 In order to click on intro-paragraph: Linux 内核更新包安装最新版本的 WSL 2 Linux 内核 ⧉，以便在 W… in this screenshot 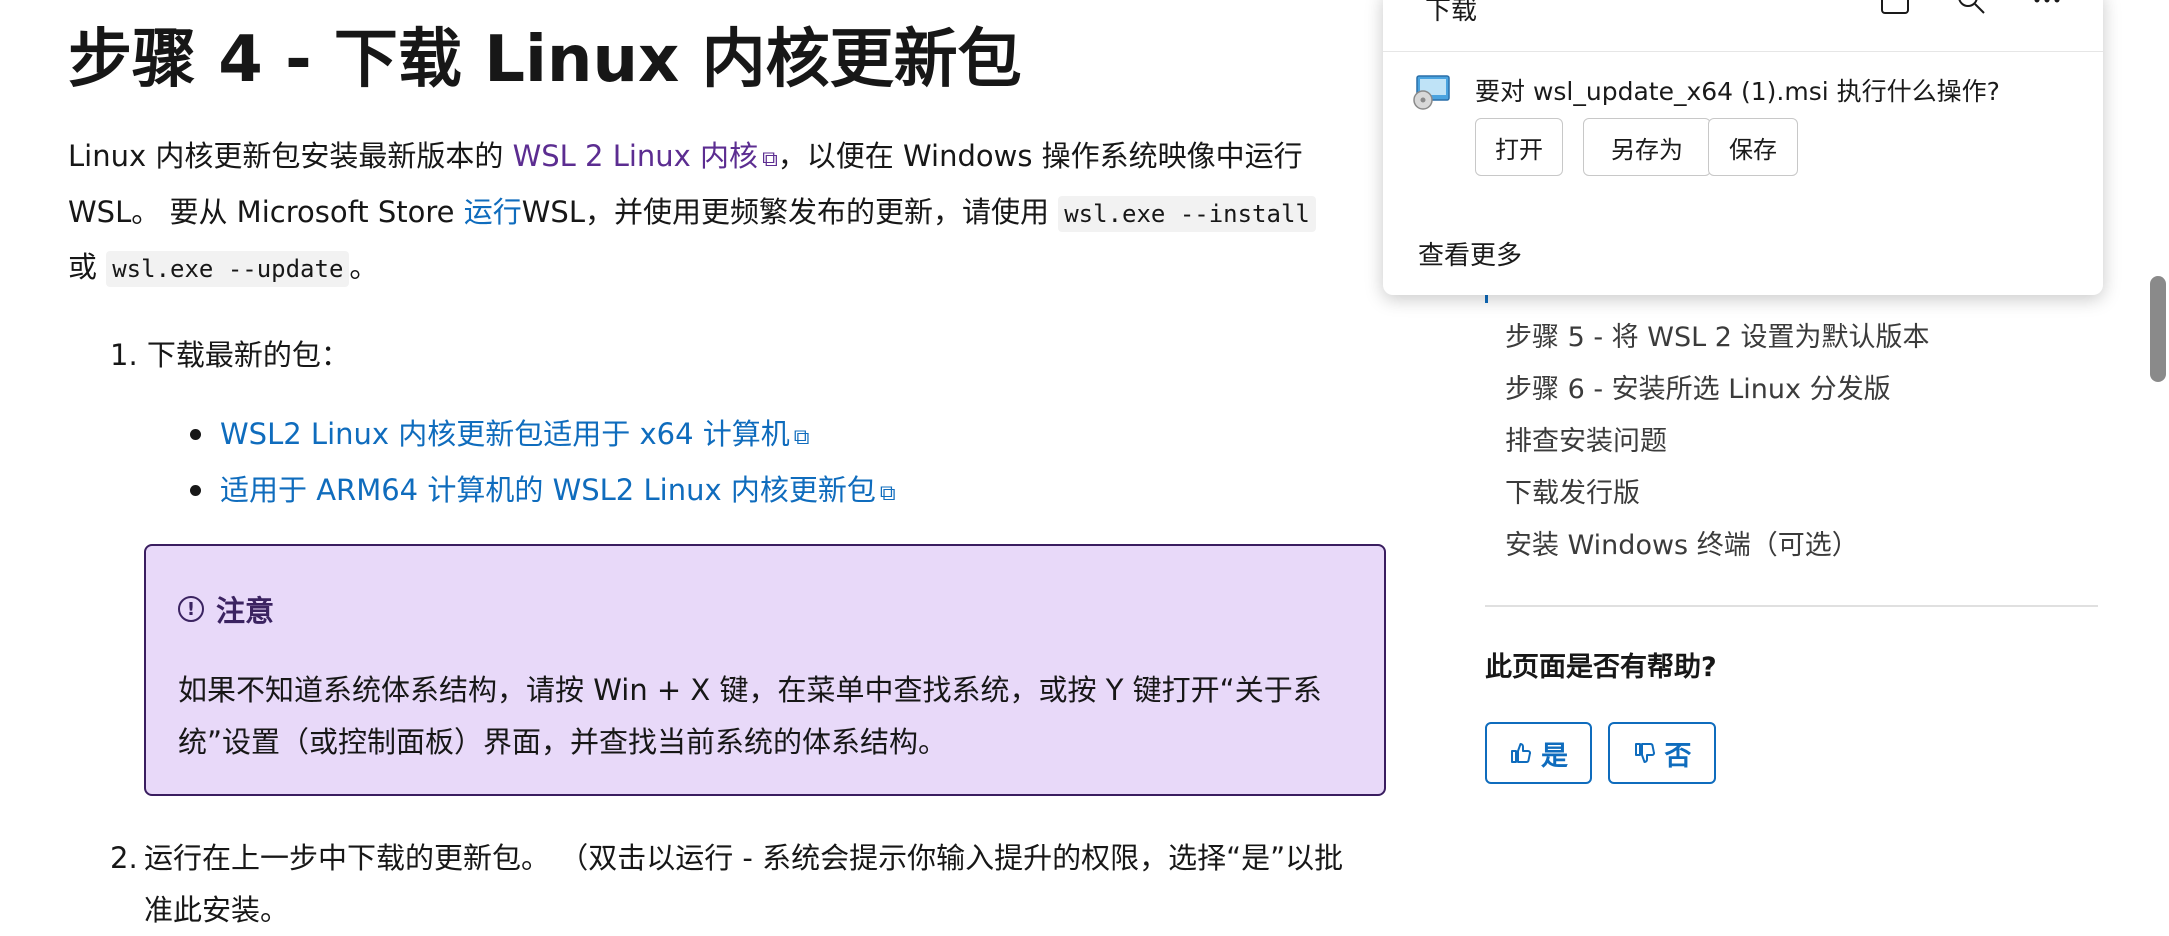, I will do `click(733, 213)`.